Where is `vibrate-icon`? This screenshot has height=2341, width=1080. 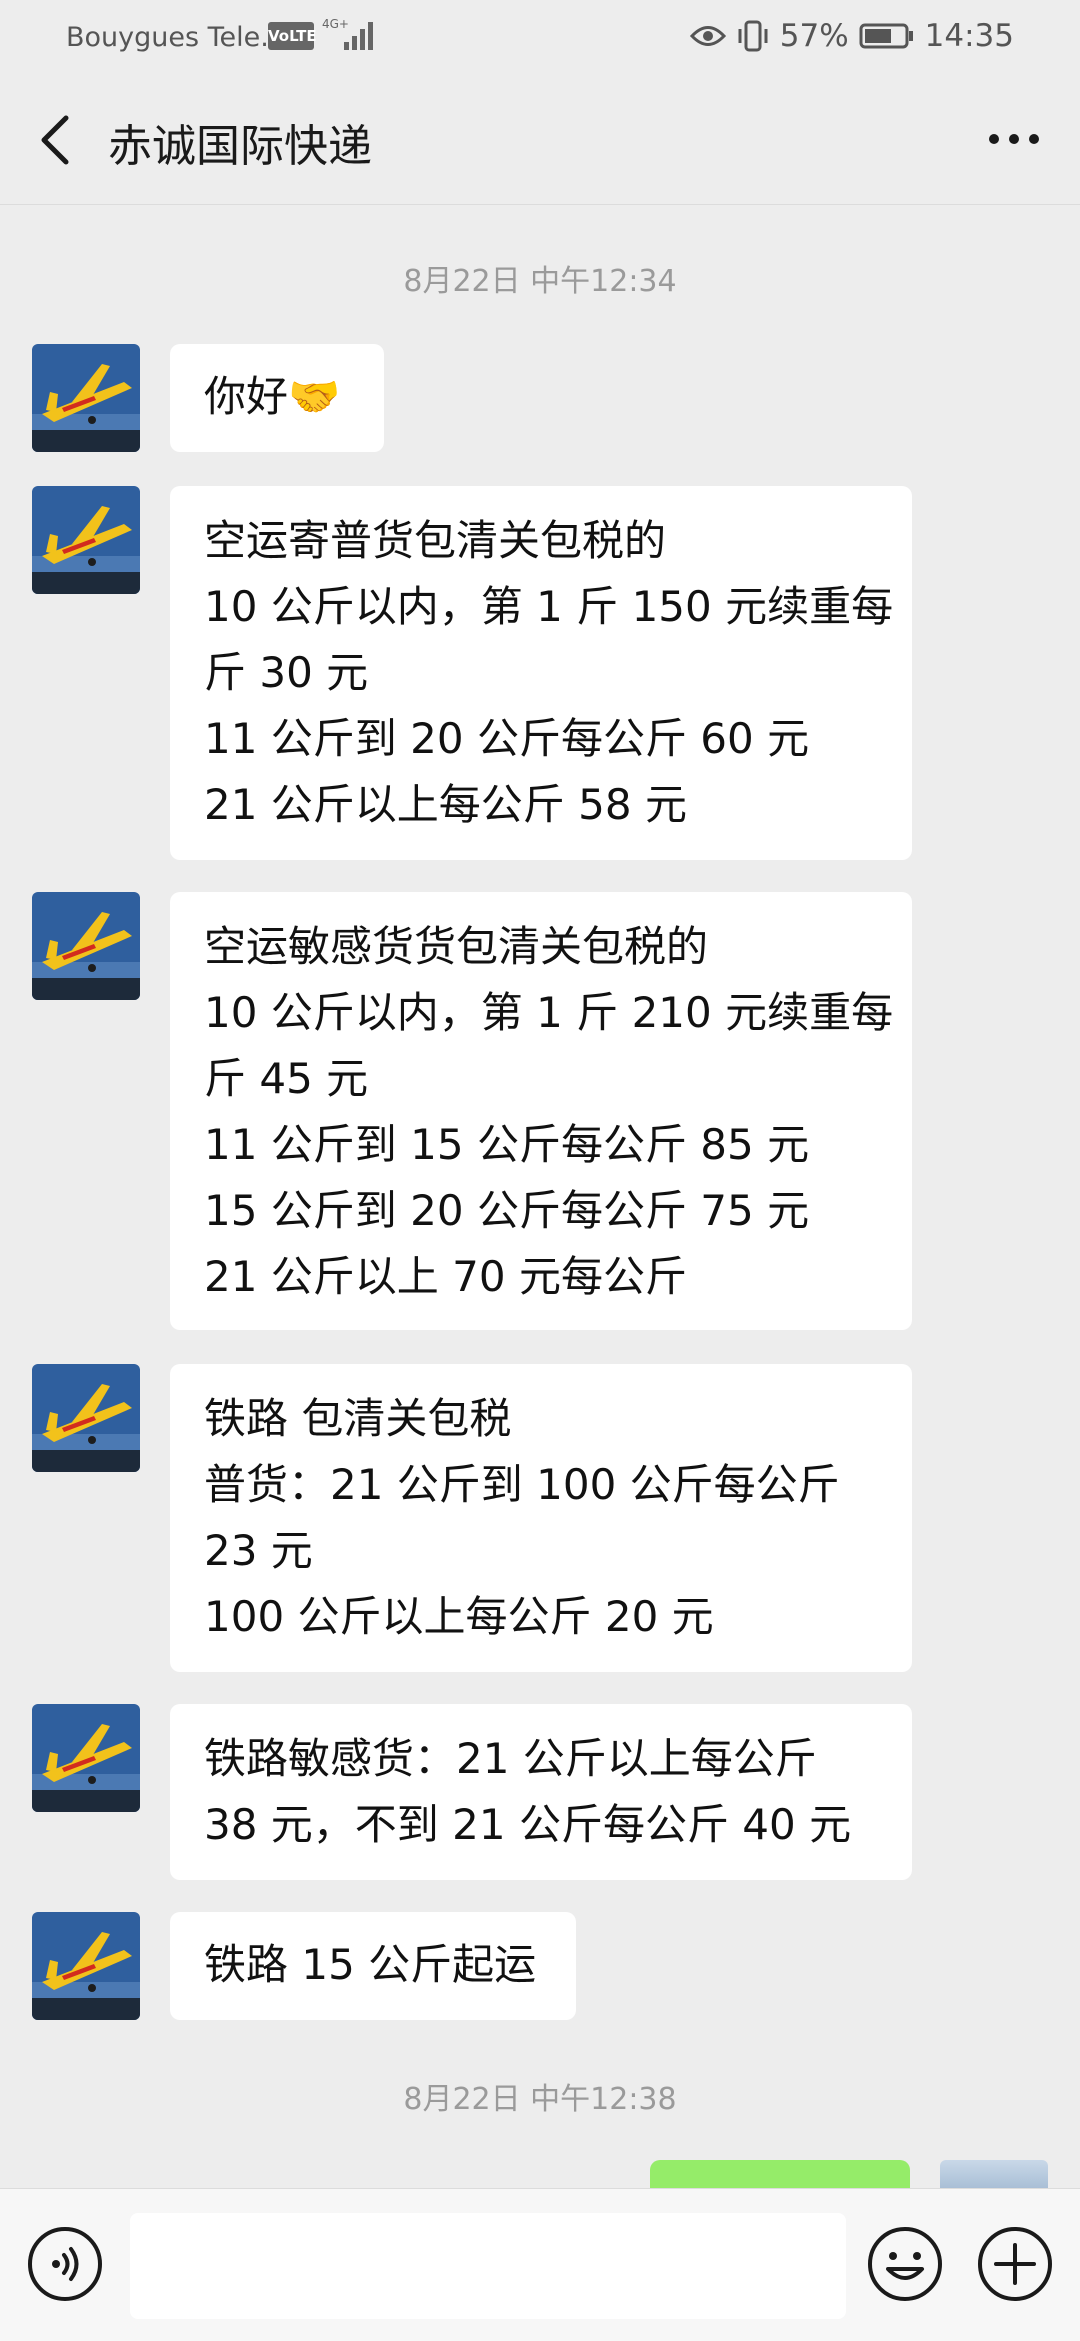 vibrate-icon is located at coordinates (753, 36).